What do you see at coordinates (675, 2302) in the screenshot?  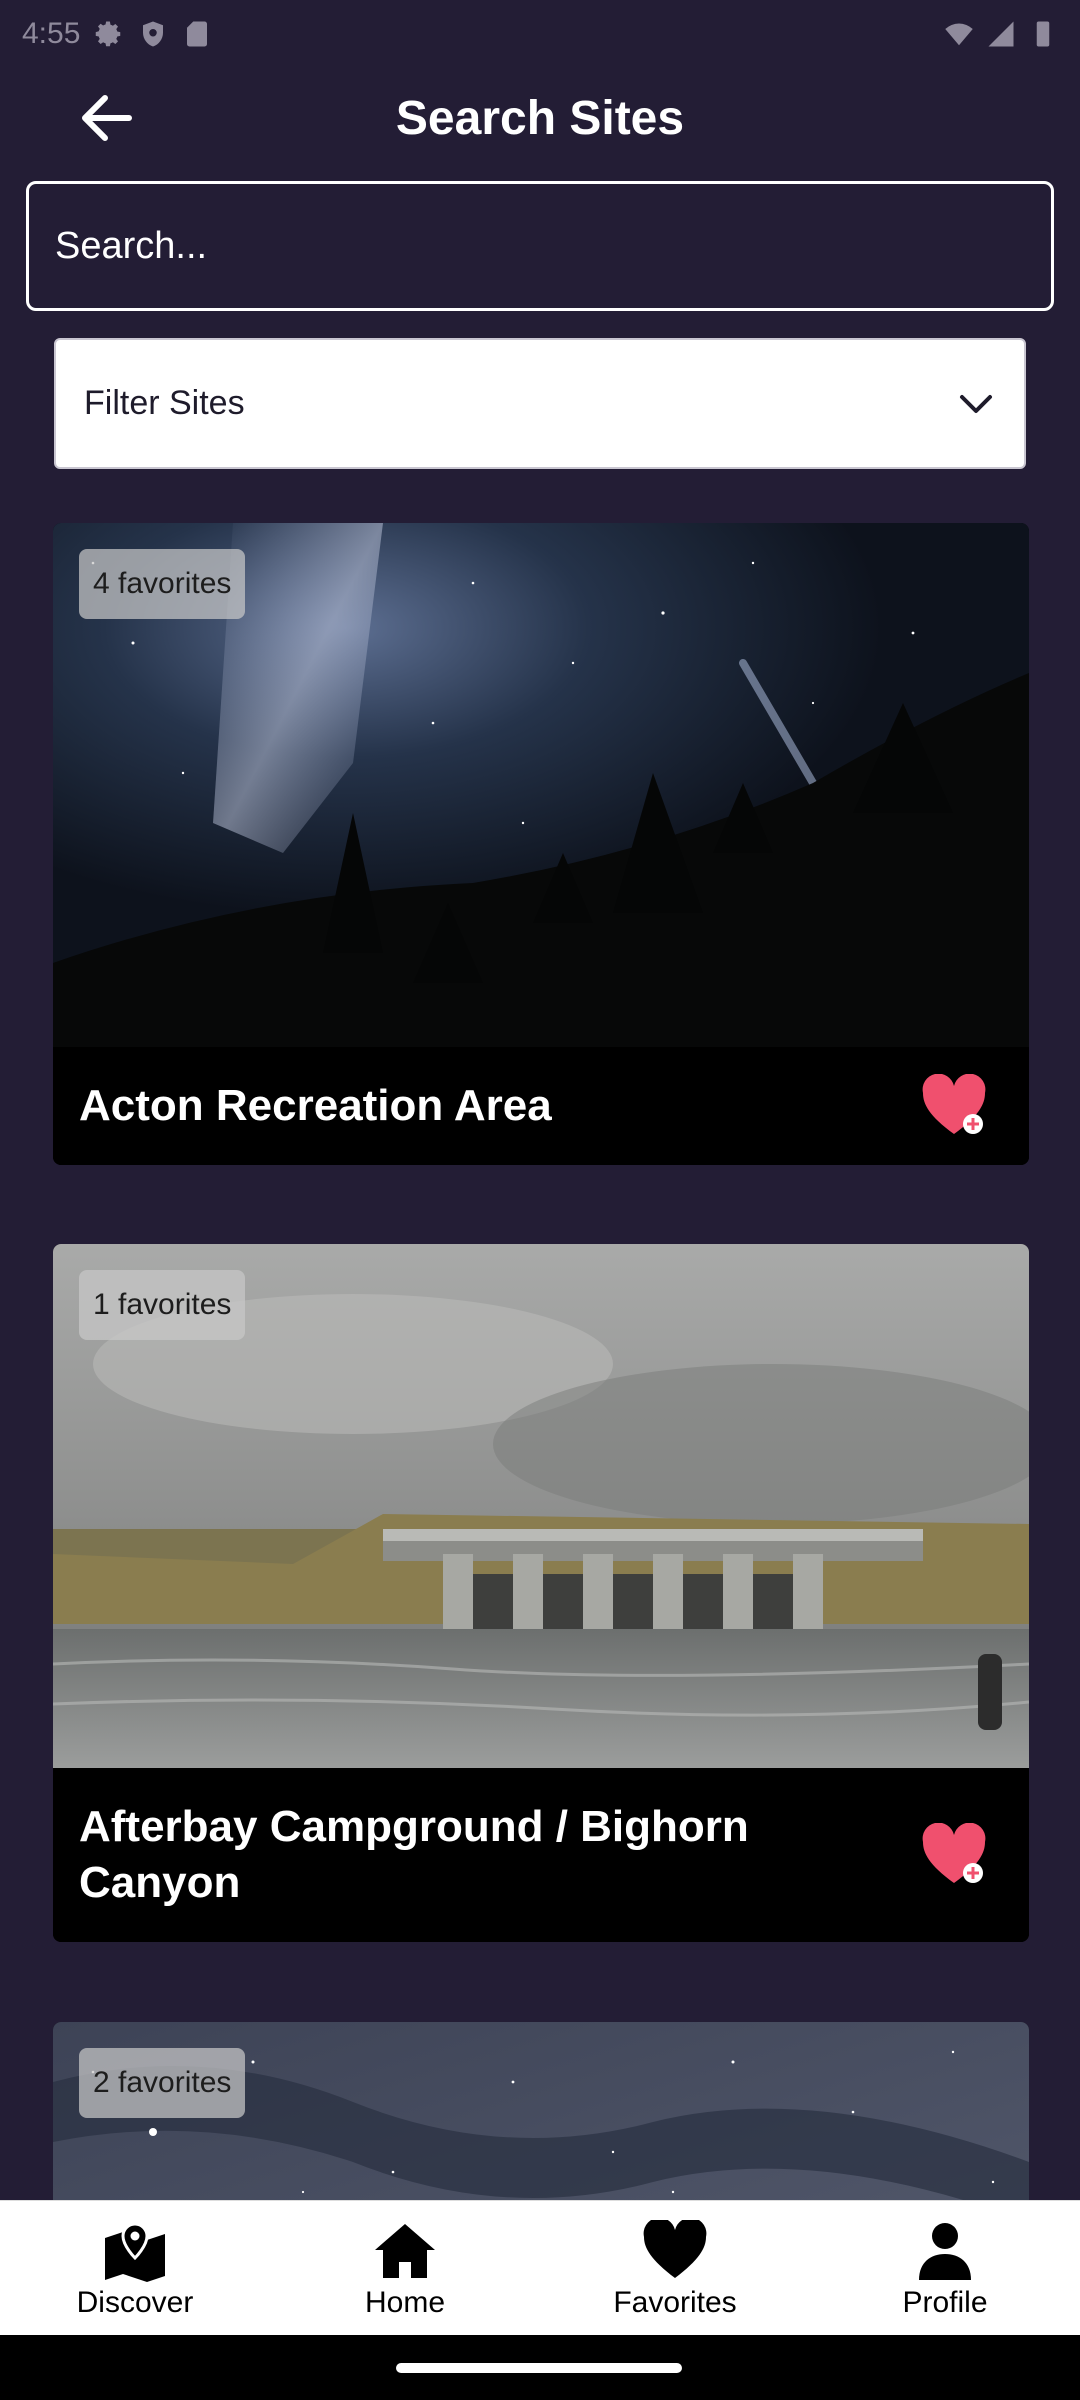 I see `nav-favorites-label: Favorites` at bounding box center [675, 2302].